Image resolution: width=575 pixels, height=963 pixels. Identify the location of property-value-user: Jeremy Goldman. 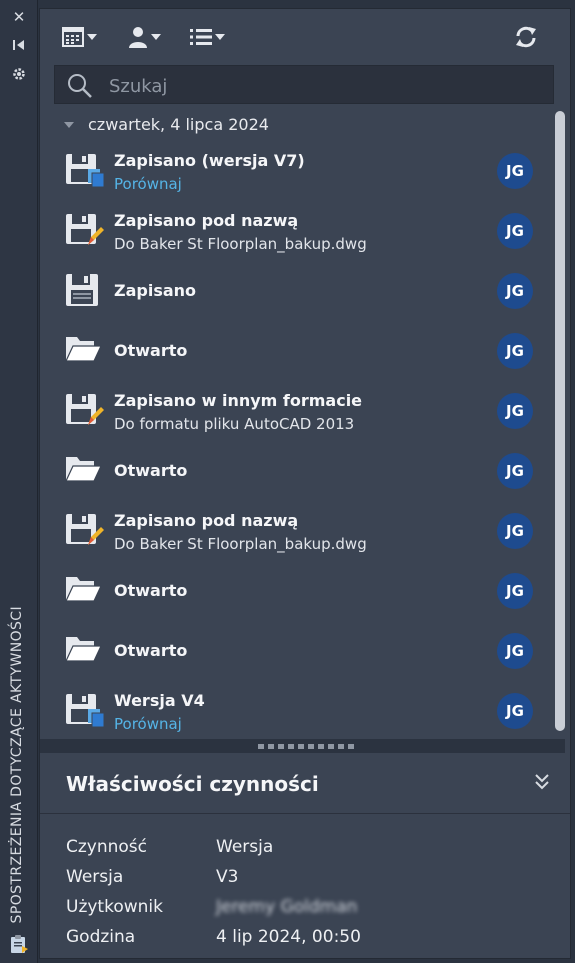
(287, 907).